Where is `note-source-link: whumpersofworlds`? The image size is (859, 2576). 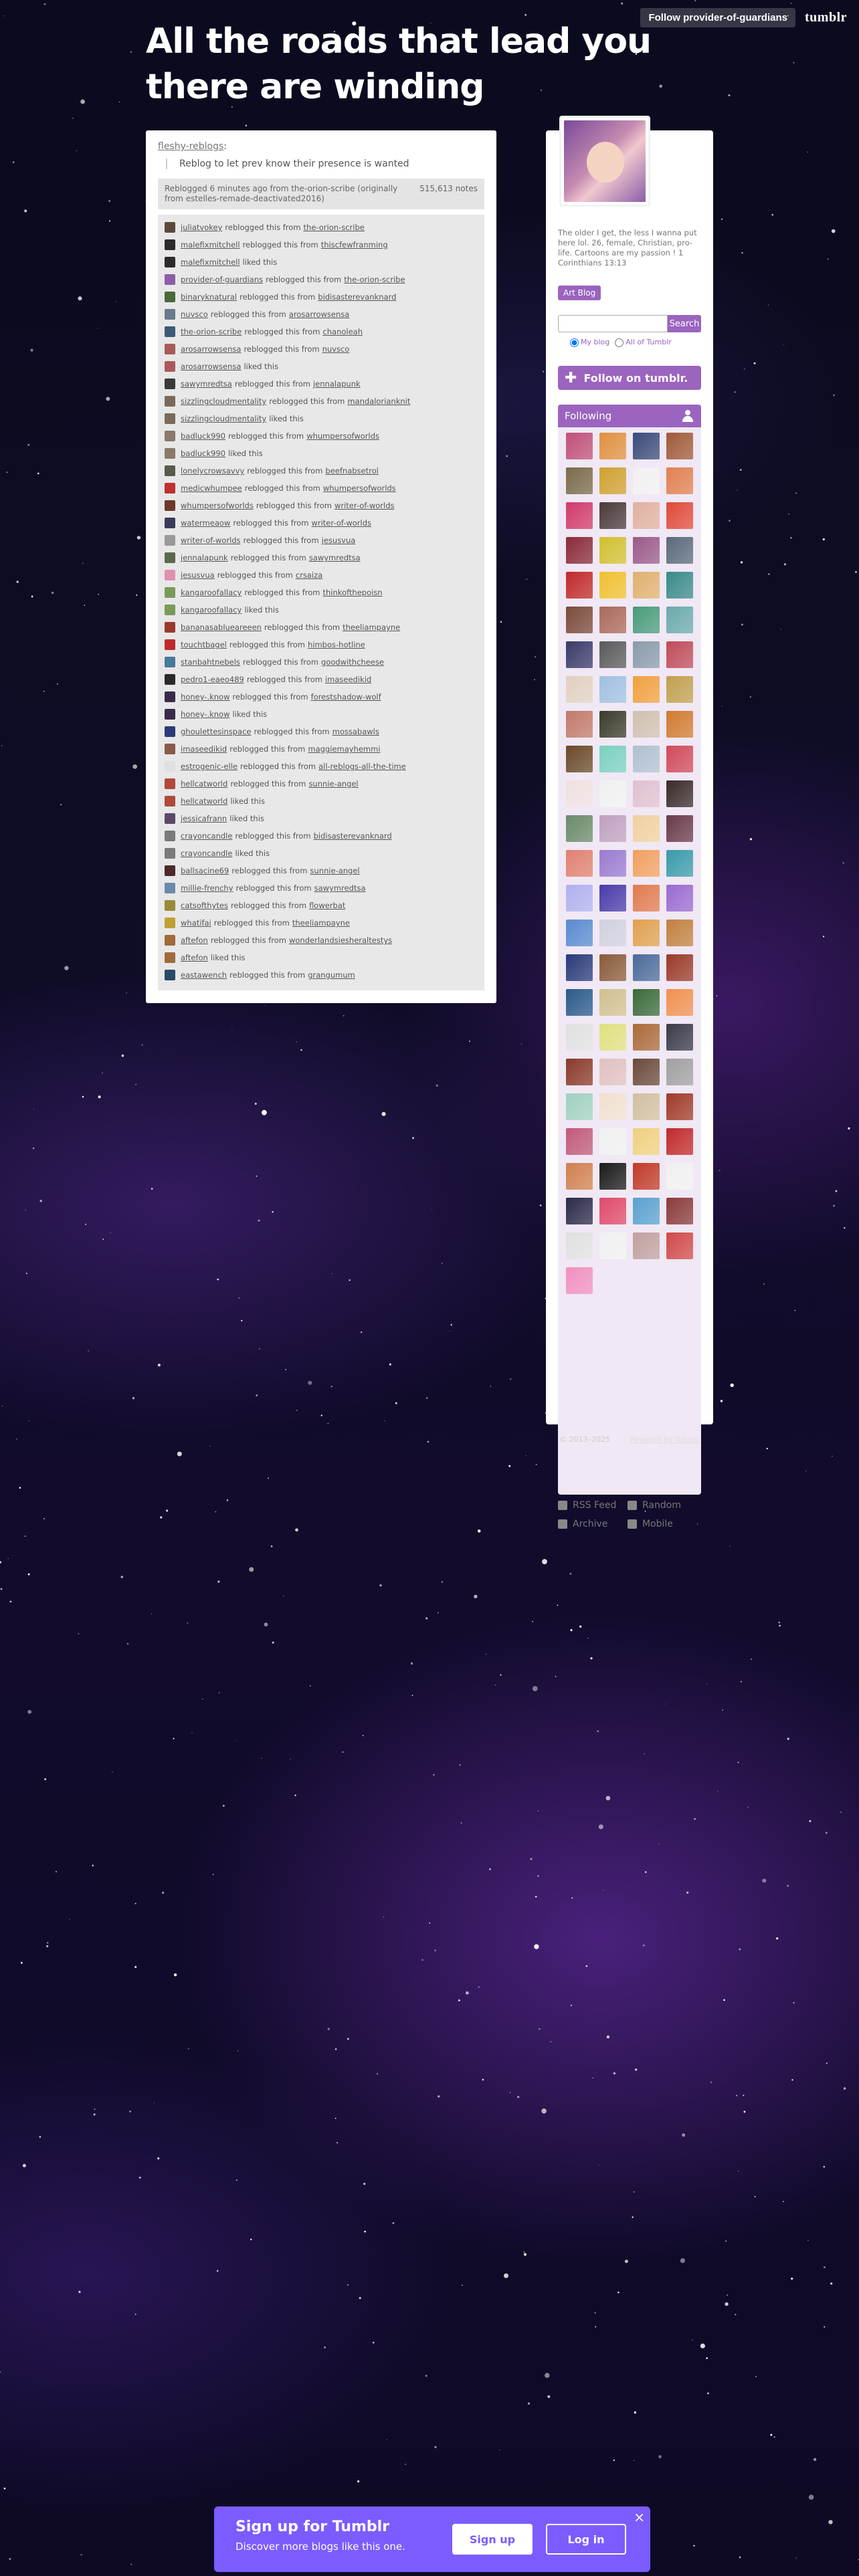 note-source-link: whumpersofworlds is located at coordinates (360, 488).